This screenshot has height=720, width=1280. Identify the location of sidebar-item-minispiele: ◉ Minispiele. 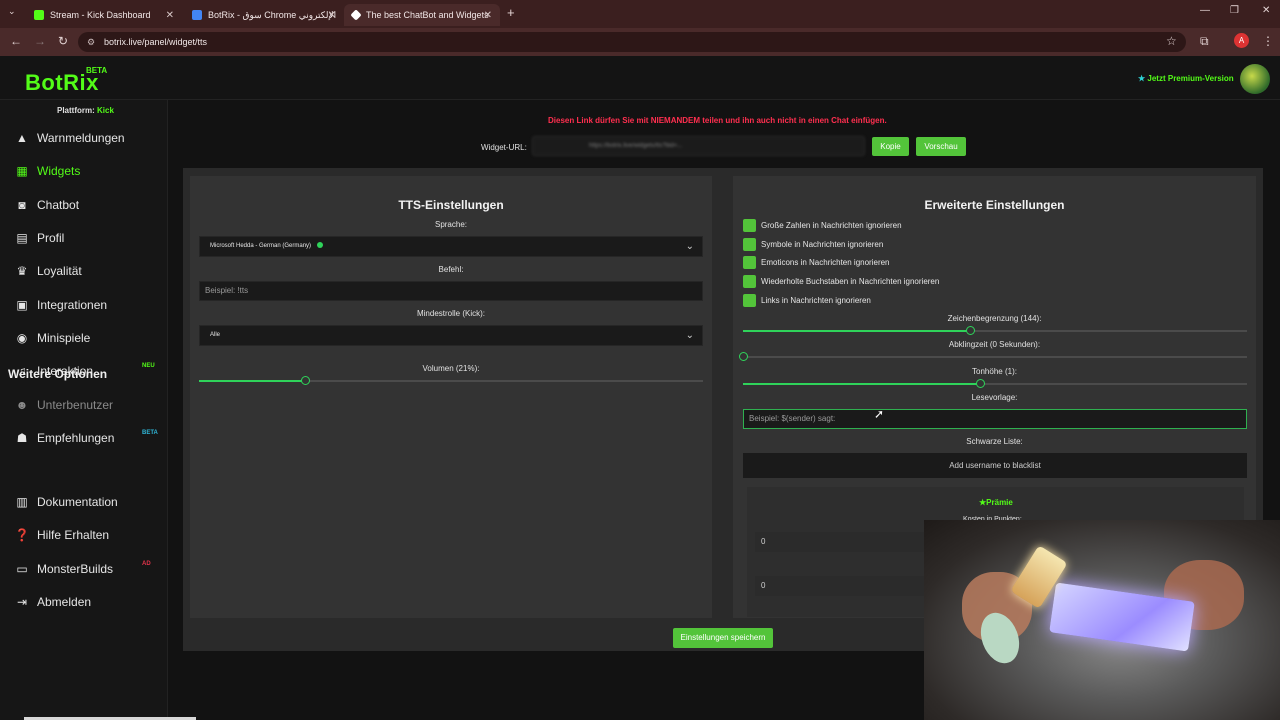
(89, 338).